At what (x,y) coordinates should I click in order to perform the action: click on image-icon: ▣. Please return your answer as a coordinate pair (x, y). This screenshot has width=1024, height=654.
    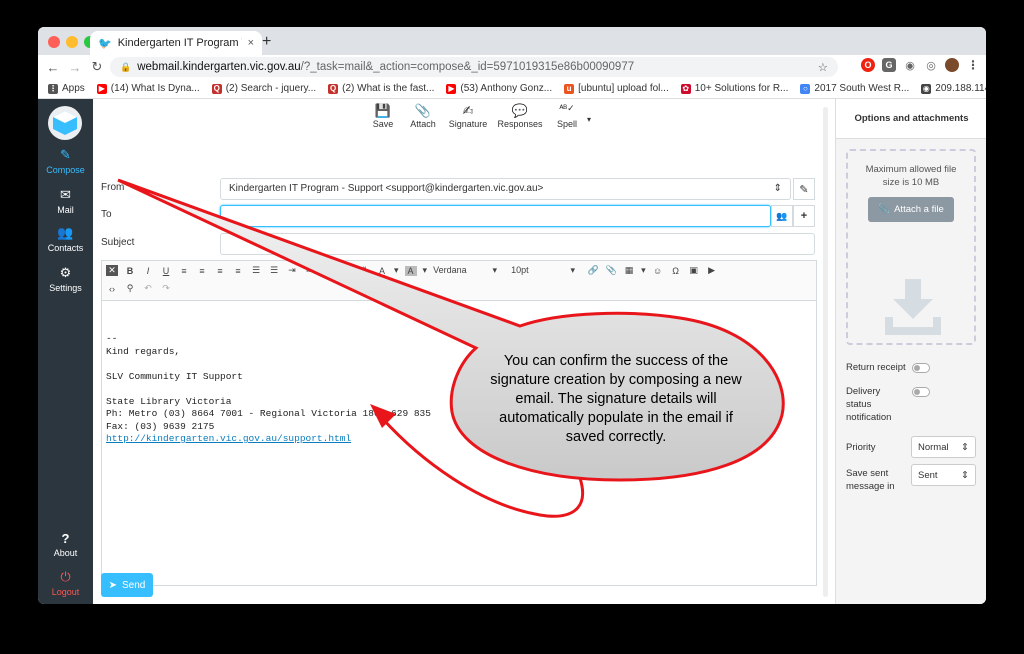
    Looking at the image, I should click on (694, 270).